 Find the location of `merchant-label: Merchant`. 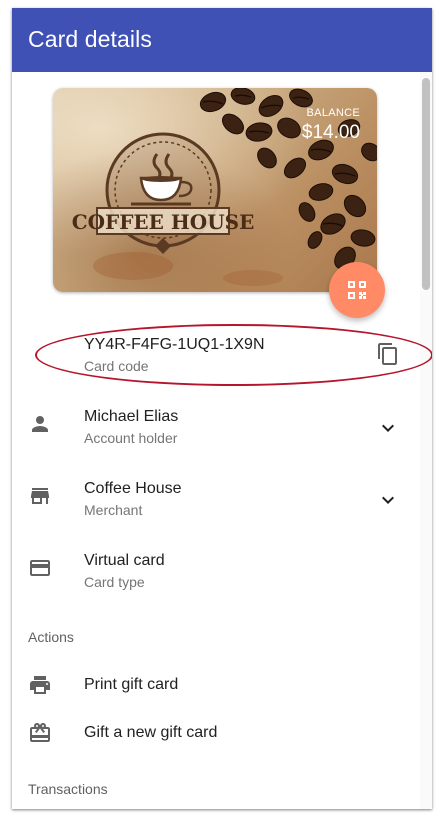

merchant-label: Merchant is located at coordinates (113, 510).